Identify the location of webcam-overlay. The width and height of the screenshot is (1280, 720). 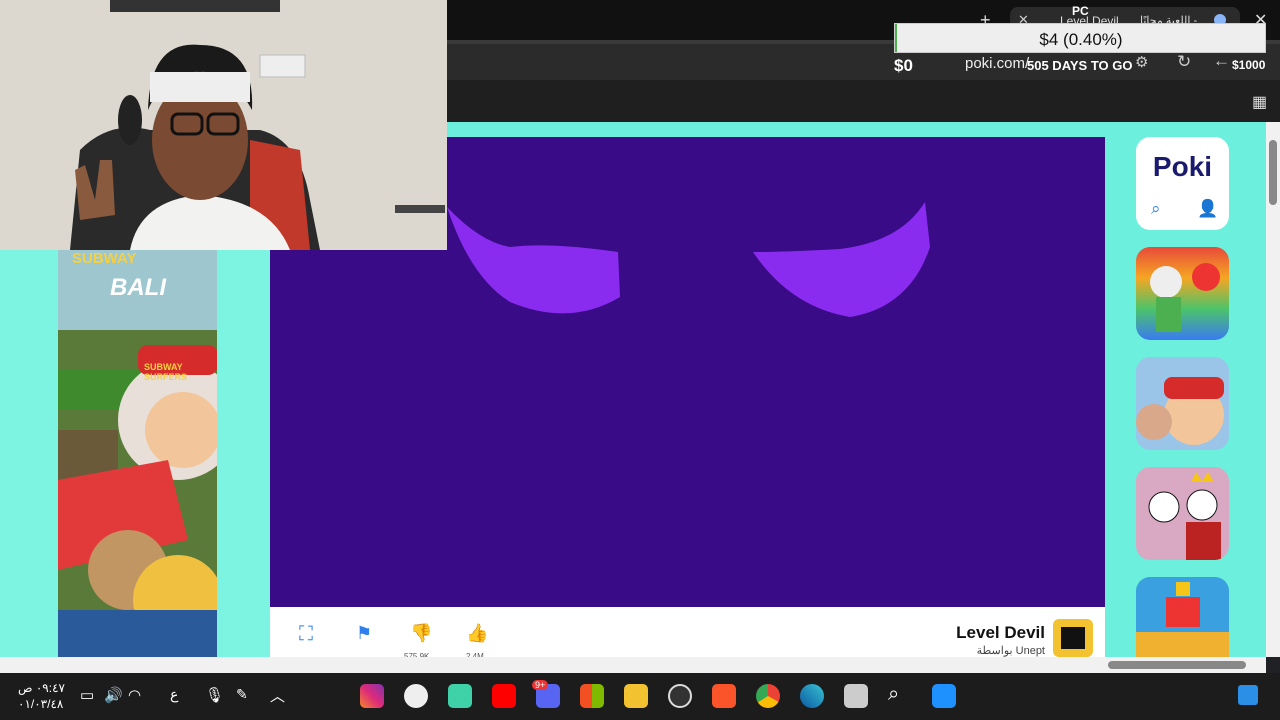
(223, 125).